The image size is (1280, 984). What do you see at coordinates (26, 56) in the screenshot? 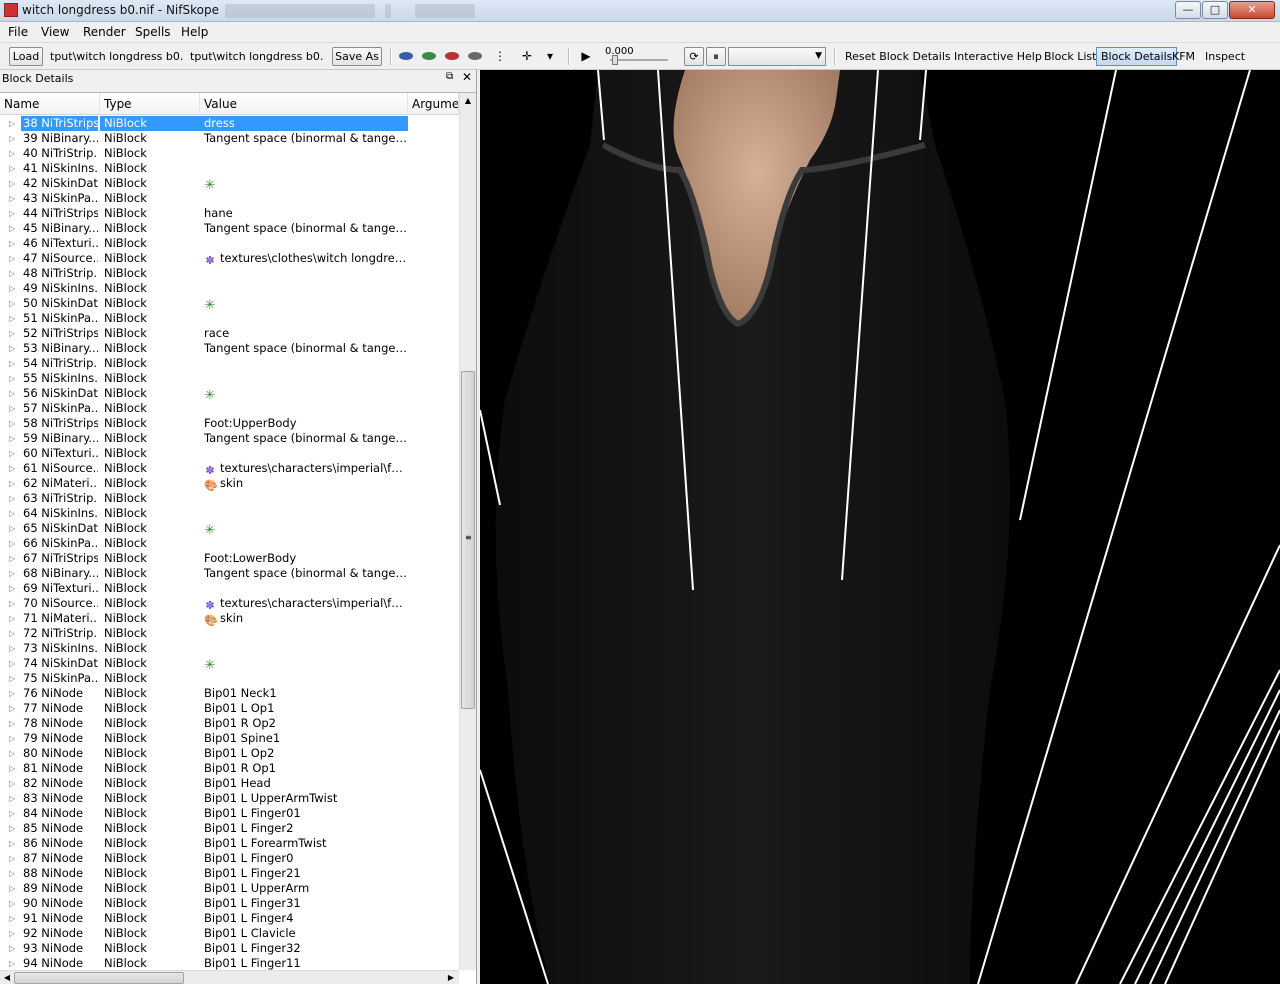
I see `load-button: Load` at bounding box center [26, 56].